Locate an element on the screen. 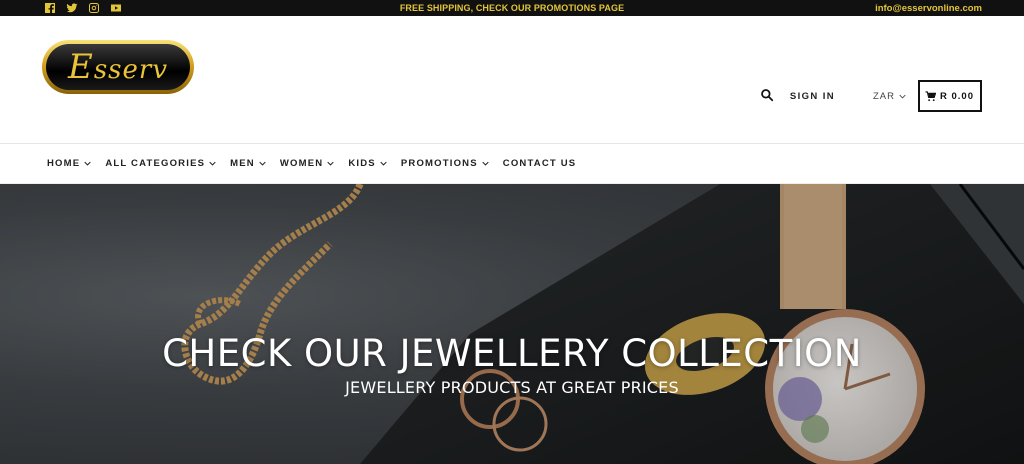  nav-item-kids: KIDS is located at coordinates (367, 163).